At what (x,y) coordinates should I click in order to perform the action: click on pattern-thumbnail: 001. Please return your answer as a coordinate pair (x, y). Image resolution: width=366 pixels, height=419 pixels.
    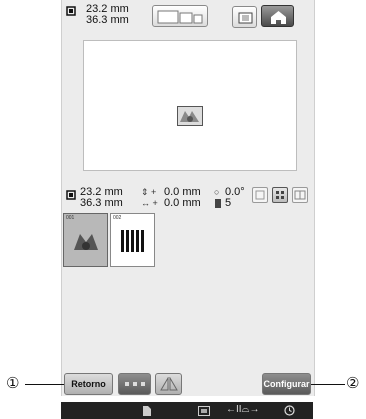
    Looking at the image, I should click on (85, 240).